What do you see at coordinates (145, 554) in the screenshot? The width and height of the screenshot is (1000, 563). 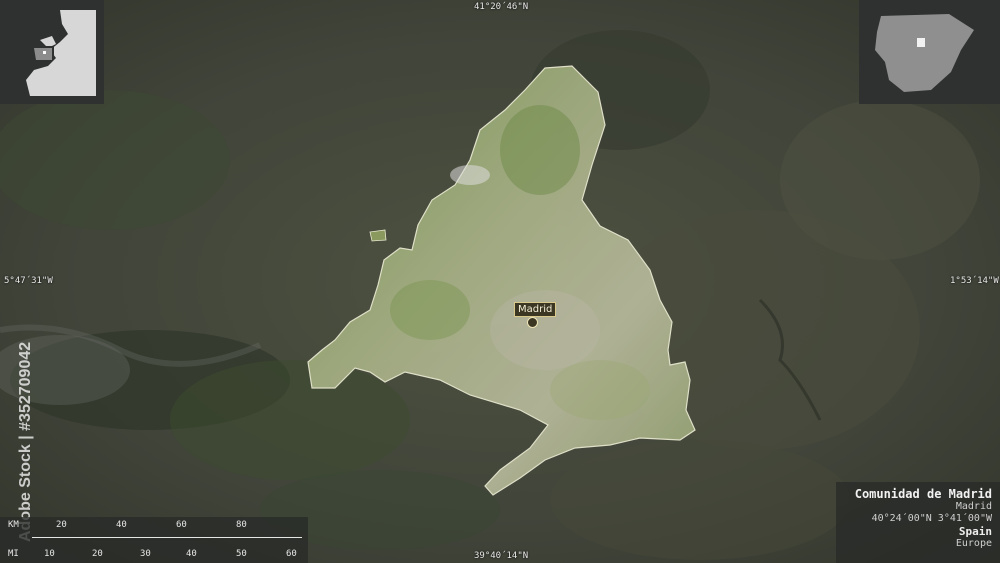 I see `scale-mi-tick: 30` at bounding box center [145, 554].